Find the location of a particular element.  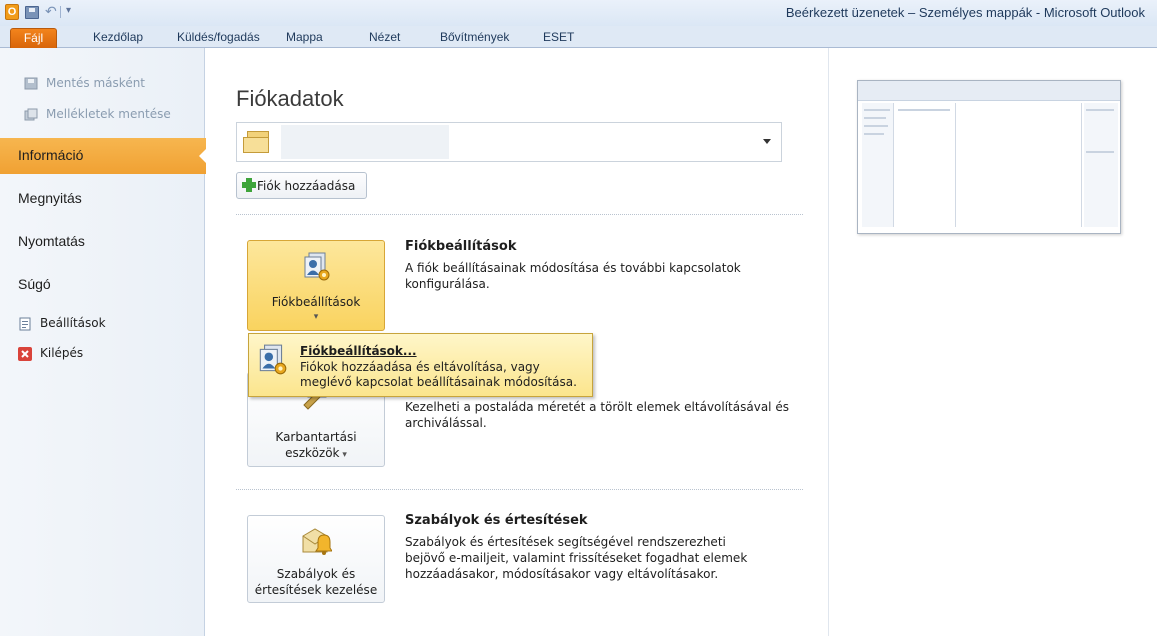

account-settings-title: Fiókbeállítások is located at coordinates (461, 246).